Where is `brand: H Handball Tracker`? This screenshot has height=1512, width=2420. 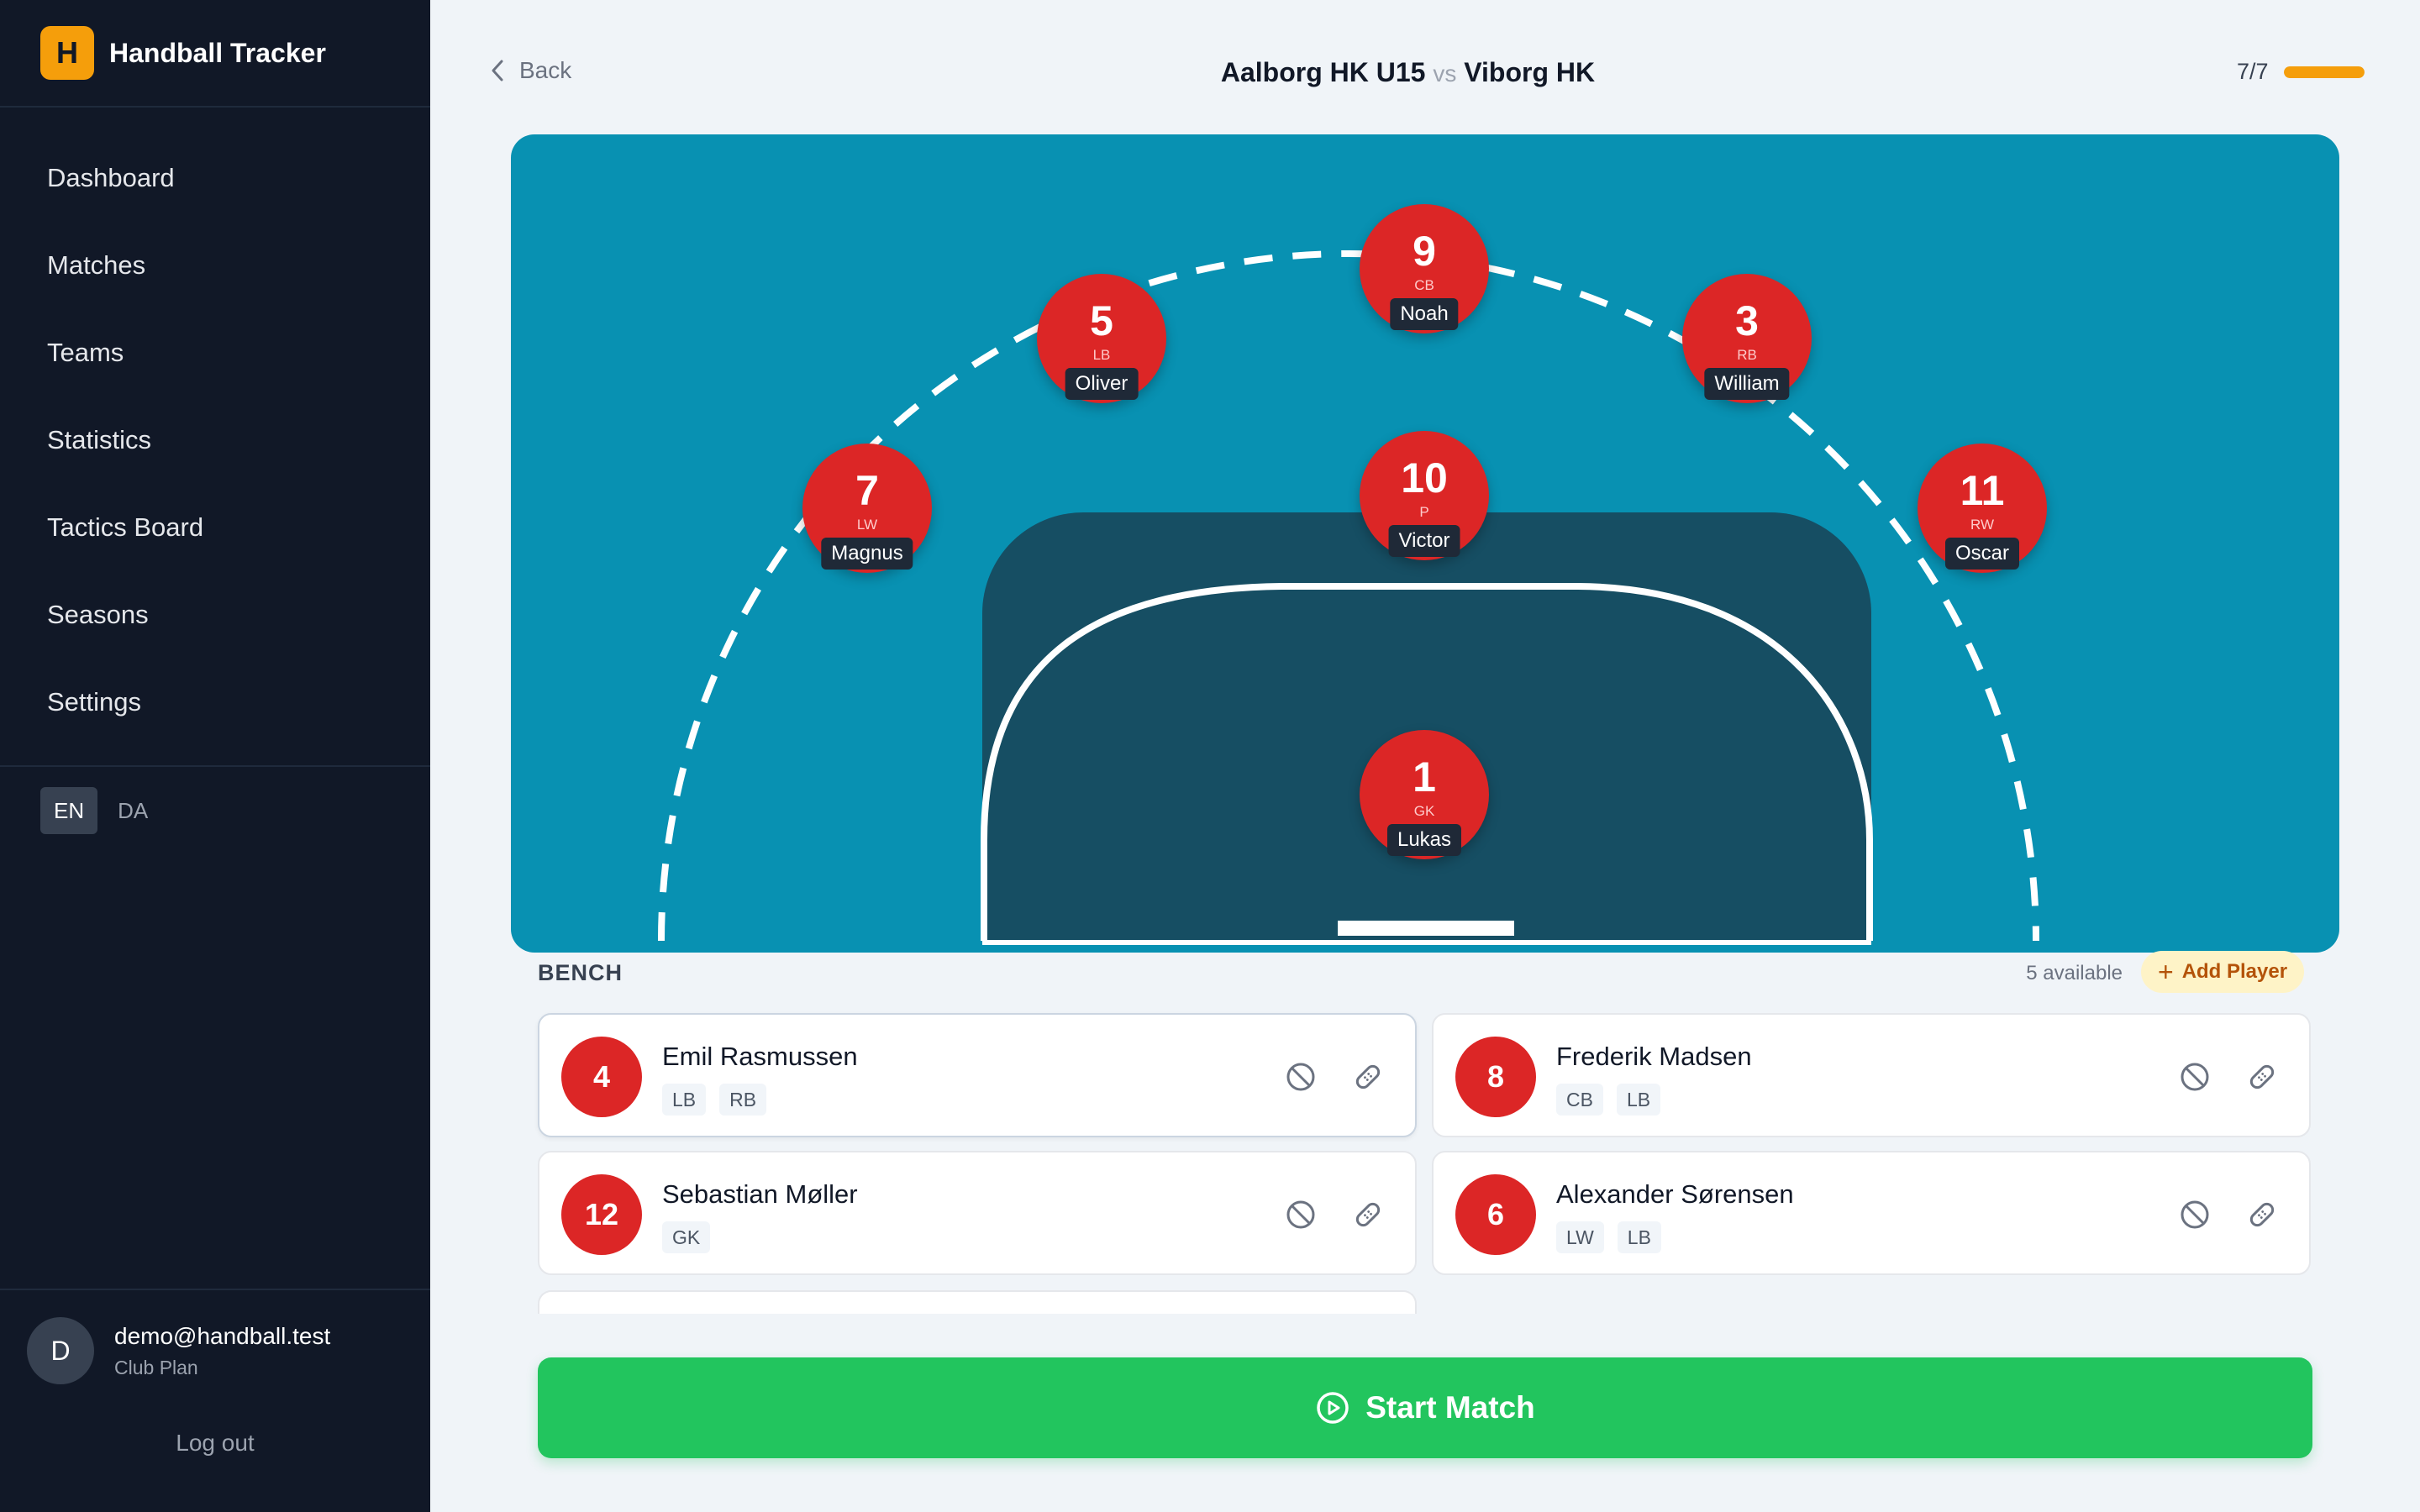 brand: H Handball Tracker is located at coordinates (215, 54).